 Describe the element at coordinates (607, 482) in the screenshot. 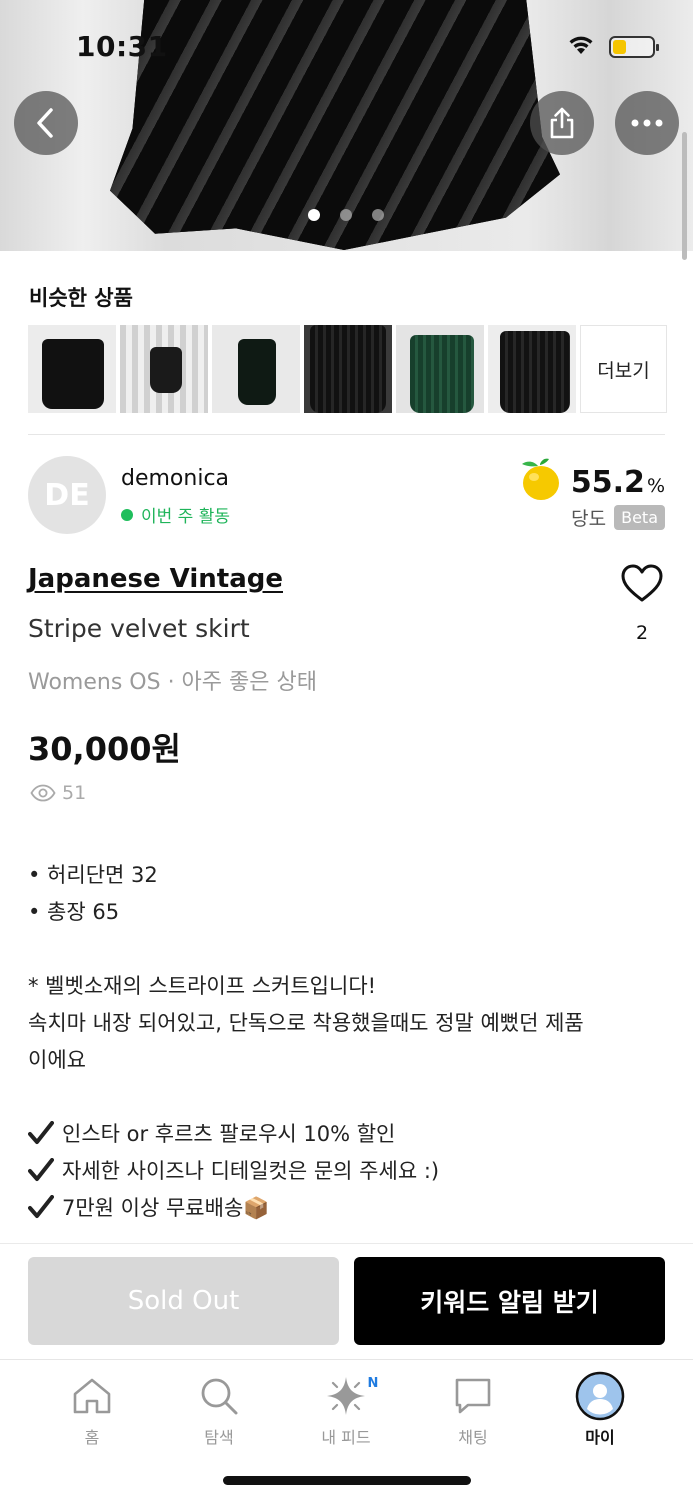

I see `score-value: 55.2` at that location.